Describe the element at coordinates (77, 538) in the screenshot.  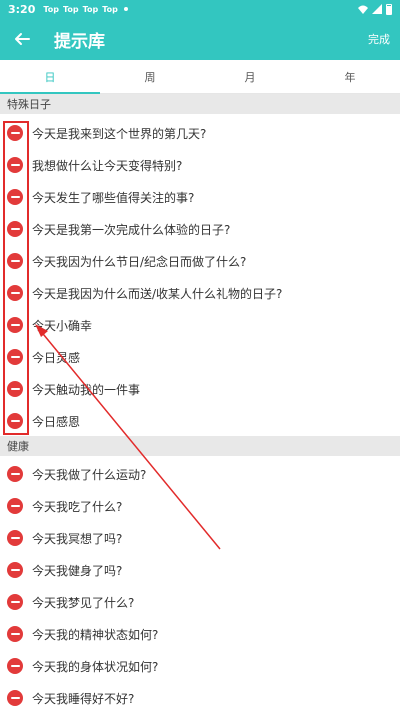
I see `list-item-label: 今天我冥想了吗?` at that location.